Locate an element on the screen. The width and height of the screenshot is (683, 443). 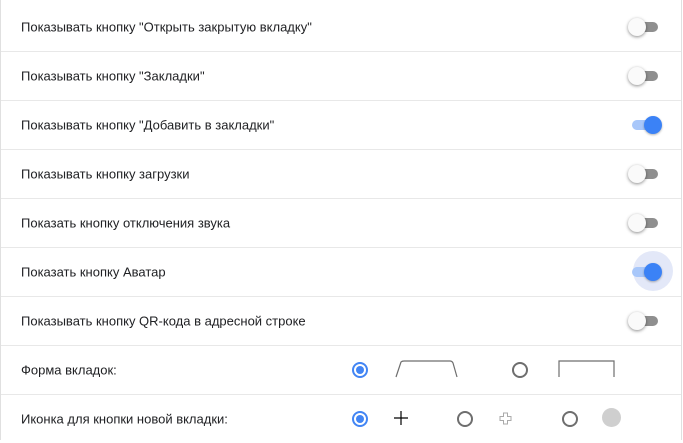
rectangle-tab-icon is located at coordinates (586, 368).